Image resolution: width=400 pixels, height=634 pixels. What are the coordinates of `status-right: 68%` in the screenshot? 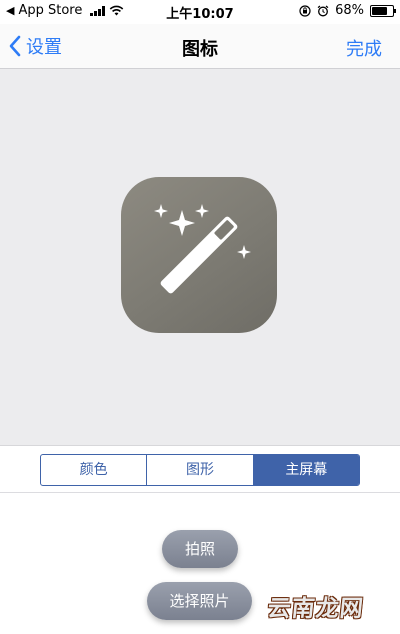 It's located at (347, 10).